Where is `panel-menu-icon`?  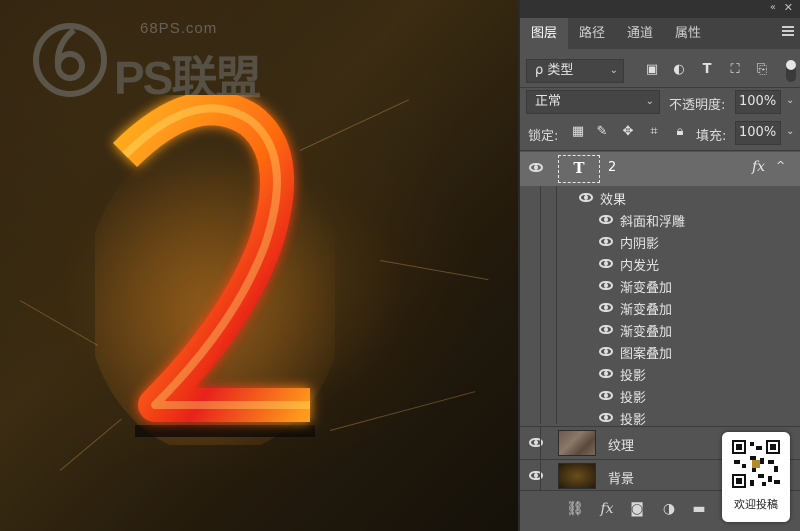
panel-menu-icon is located at coordinates (788, 31).